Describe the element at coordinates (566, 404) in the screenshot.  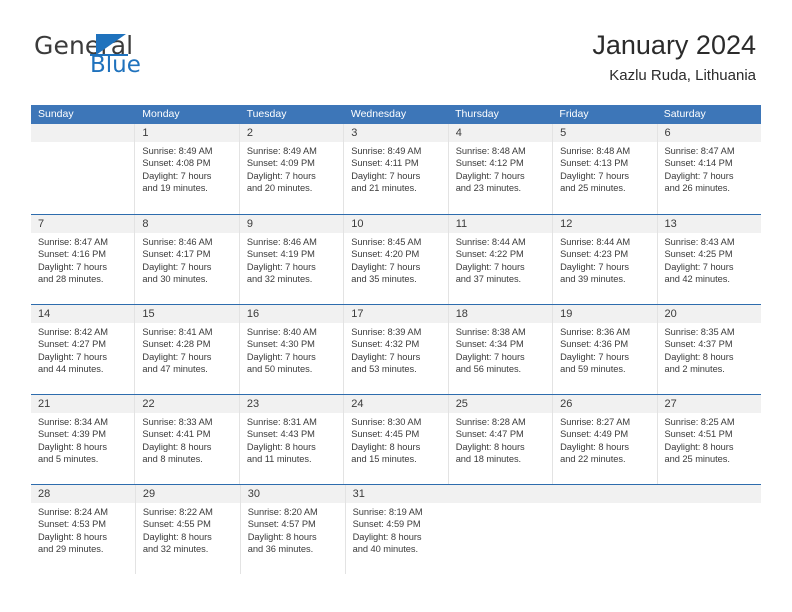
I see `day-number: 26` at that location.